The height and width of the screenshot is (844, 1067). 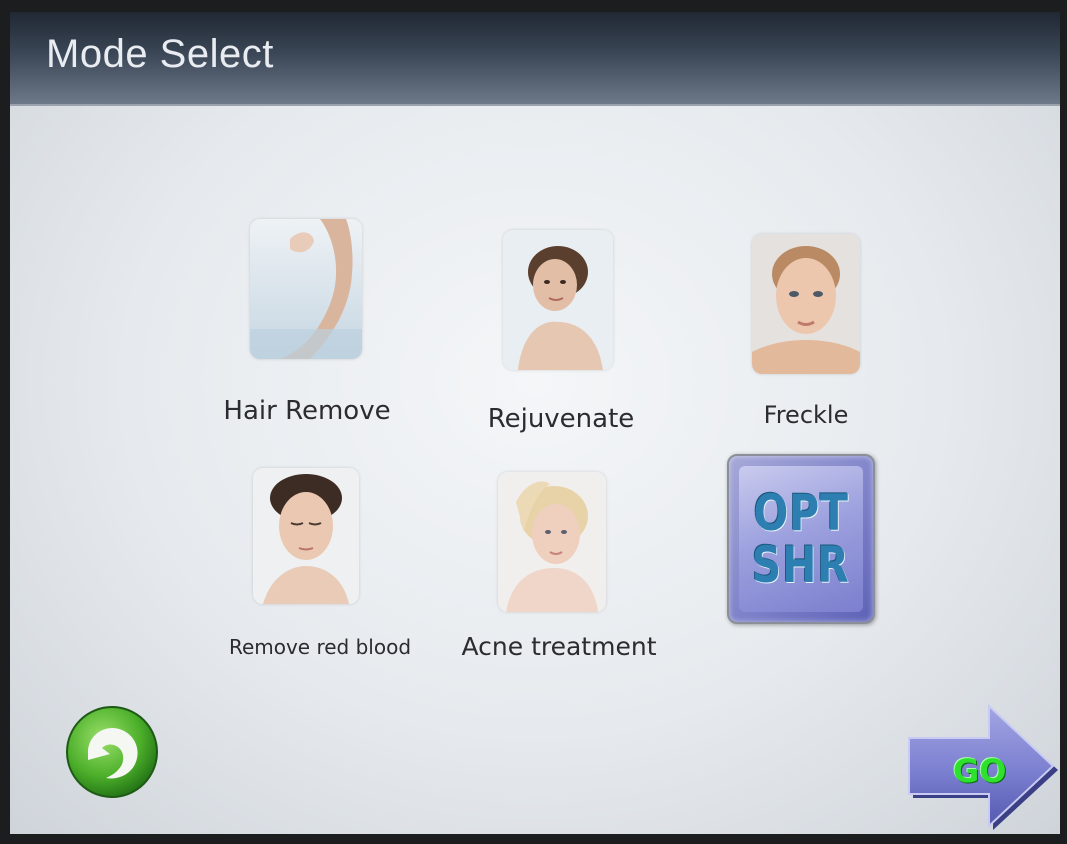 What do you see at coordinates (535, 105) in the screenshot?
I see `title-divider` at bounding box center [535, 105].